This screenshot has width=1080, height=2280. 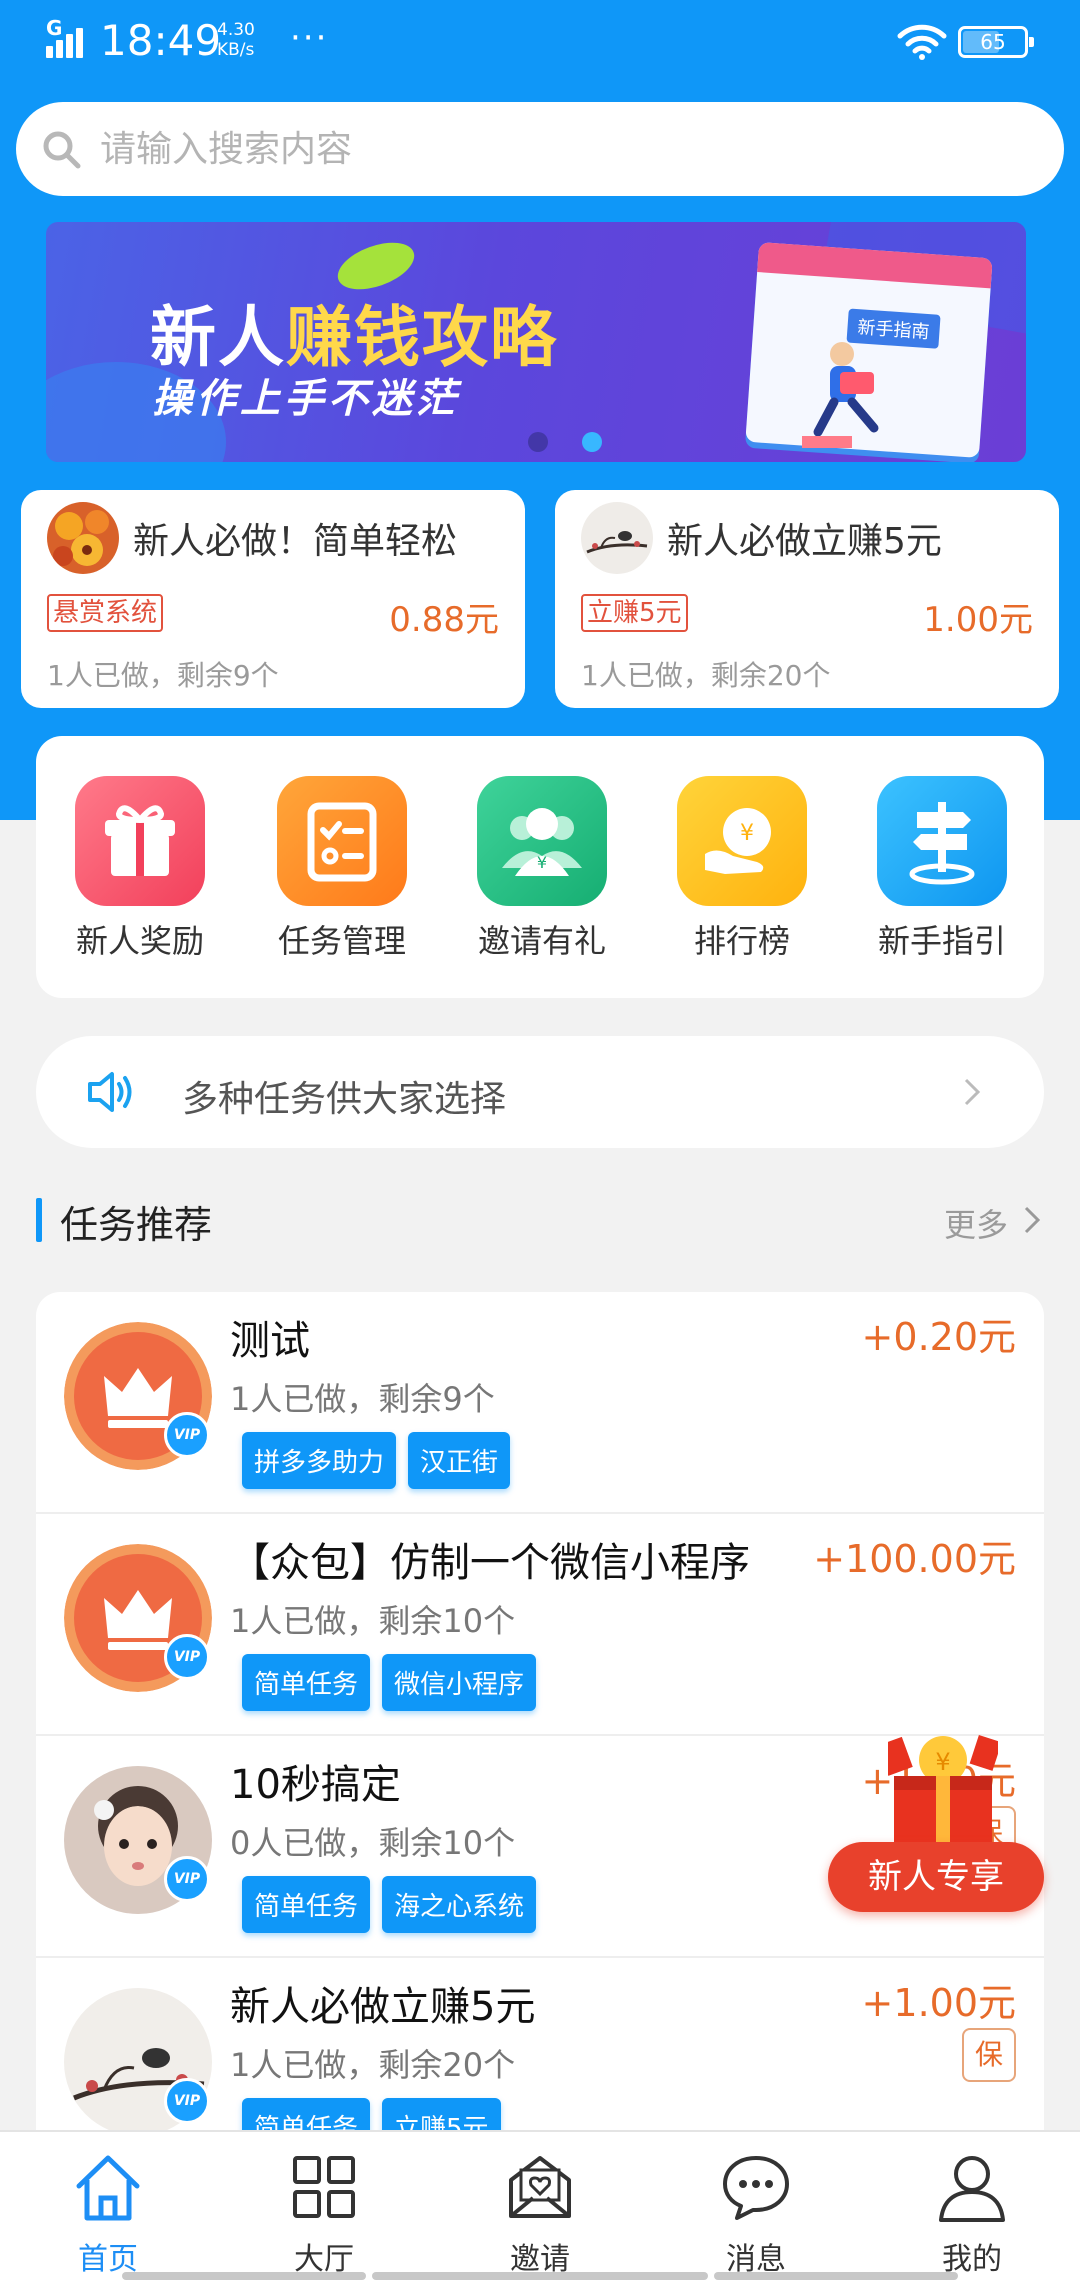 I want to click on featured-task-price: 0.88元, so click(x=444, y=620).